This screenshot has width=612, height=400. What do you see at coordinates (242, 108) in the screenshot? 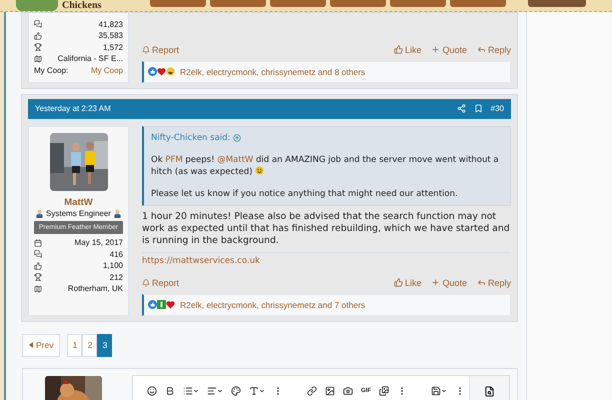
I see `post-time: Yesterday at 2:23 AM` at bounding box center [242, 108].